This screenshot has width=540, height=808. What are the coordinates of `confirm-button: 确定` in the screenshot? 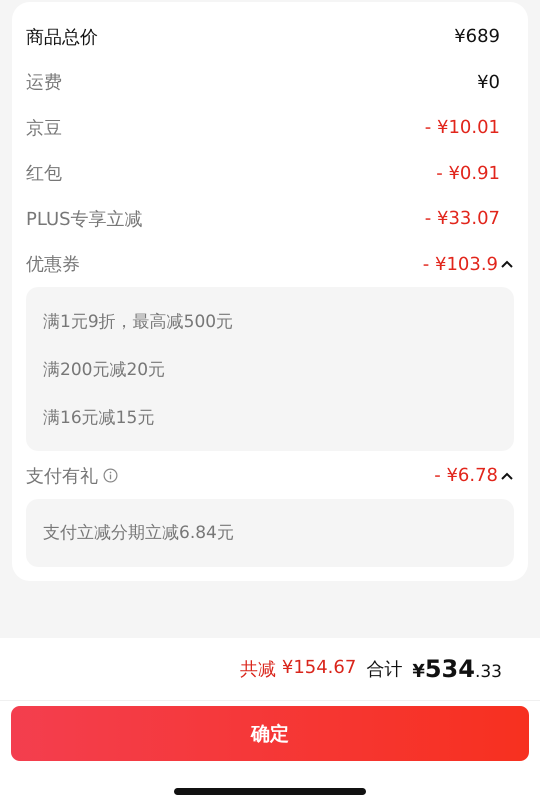 It's located at (270, 733).